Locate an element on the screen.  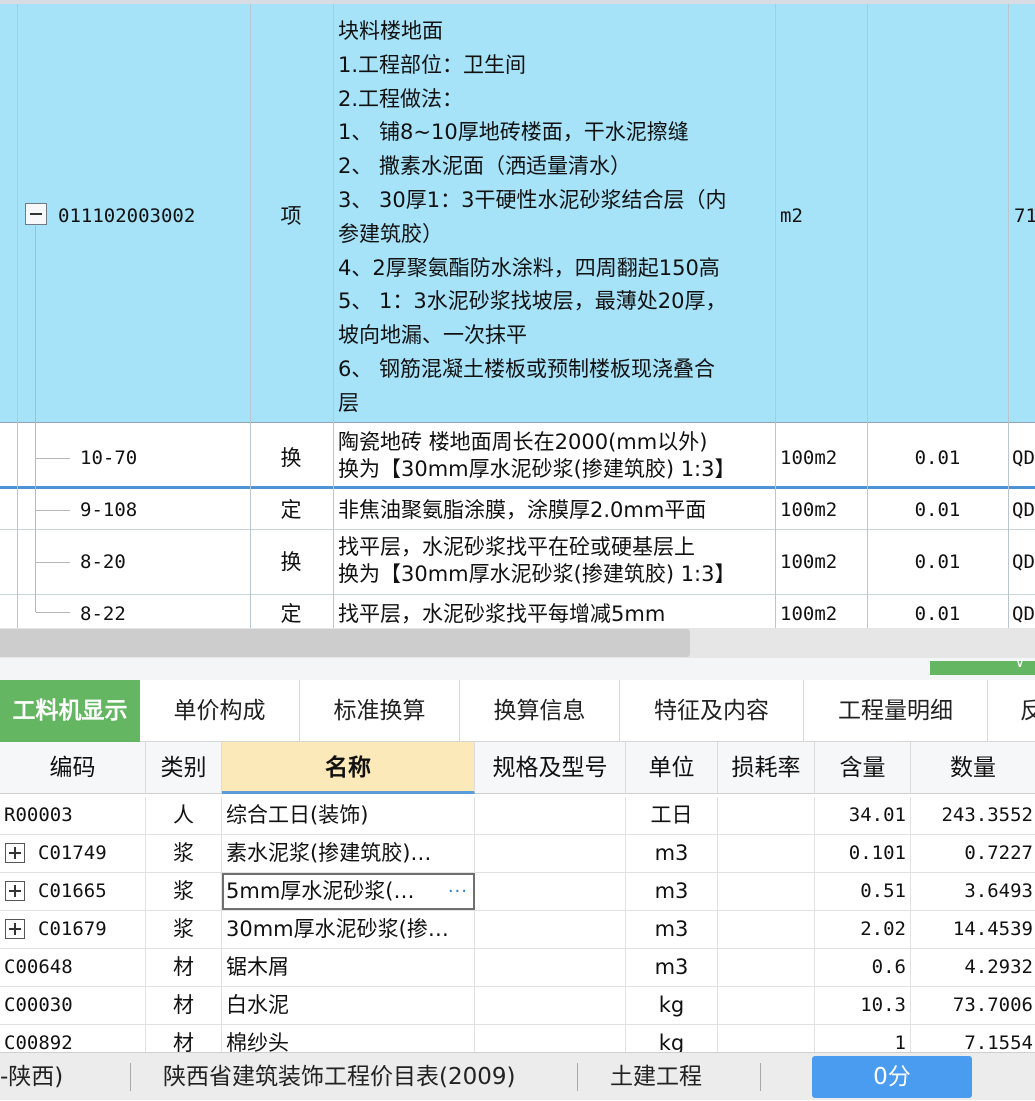
table-row: C01749 浆 素水泥浆(掺建筑胶)… m3 0.101 0.7227 is located at coordinates (517, 854).